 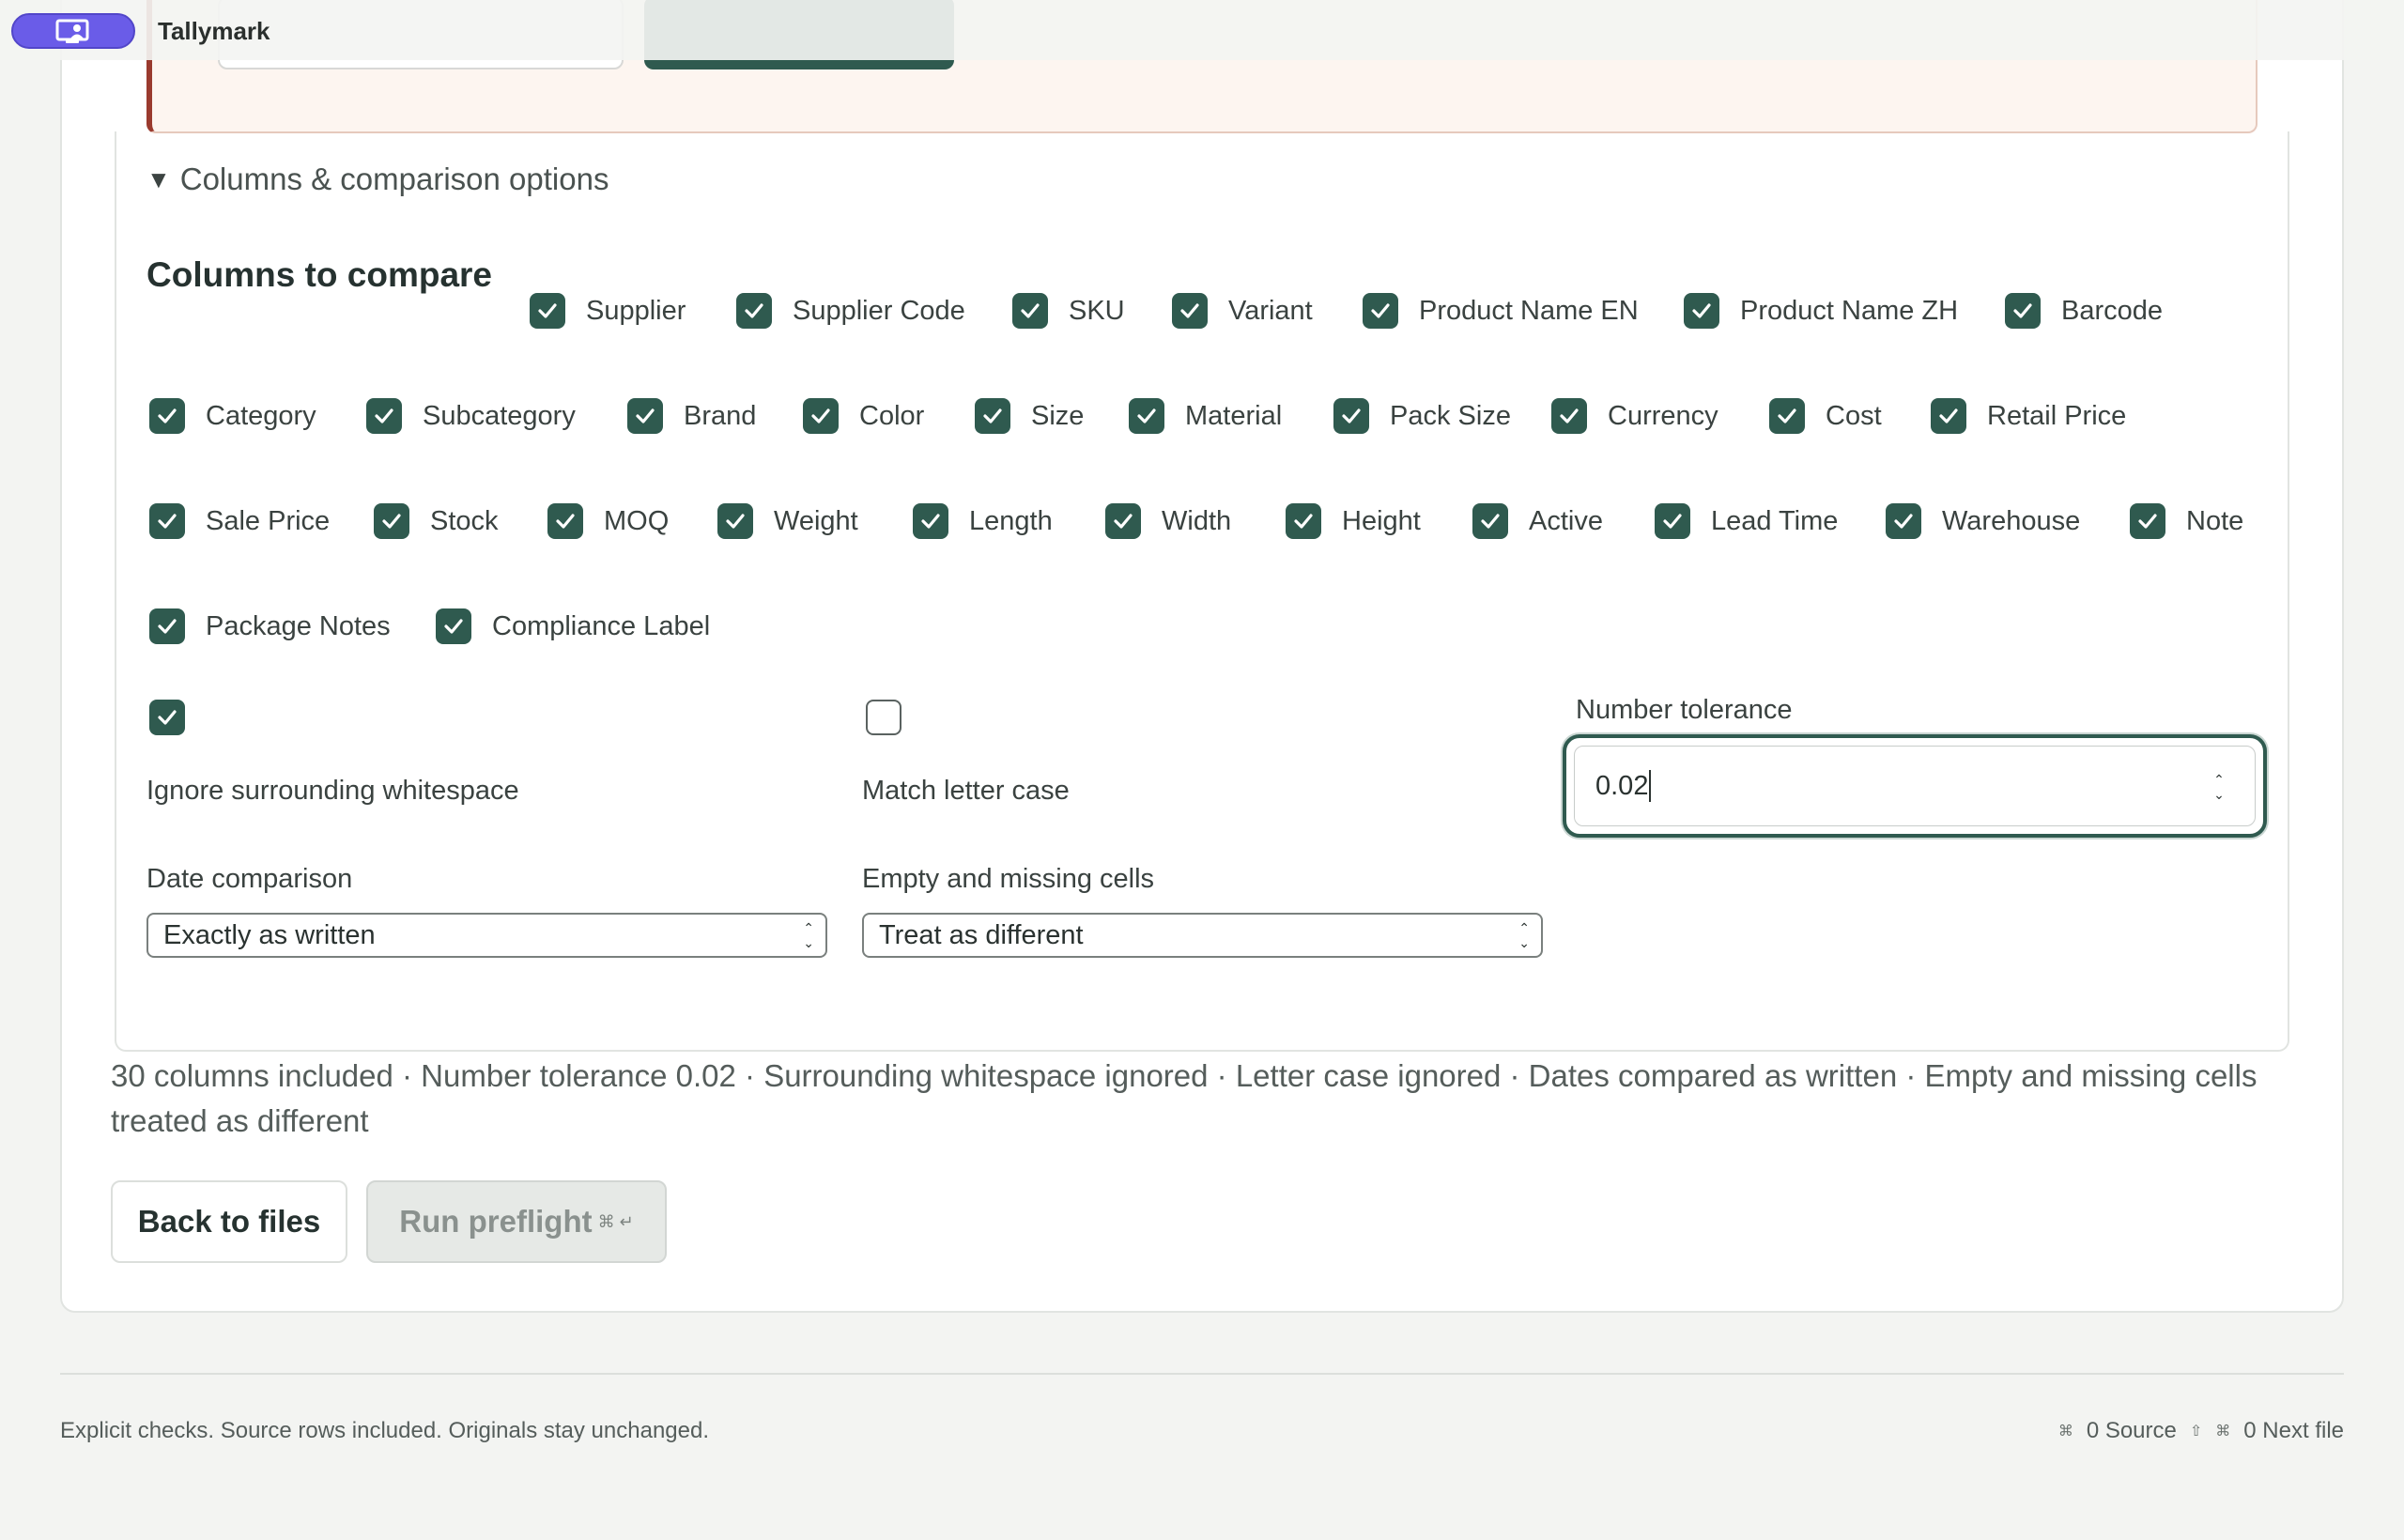 I want to click on source-shortcut: 0 Source, so click(x=2132, y=1431).